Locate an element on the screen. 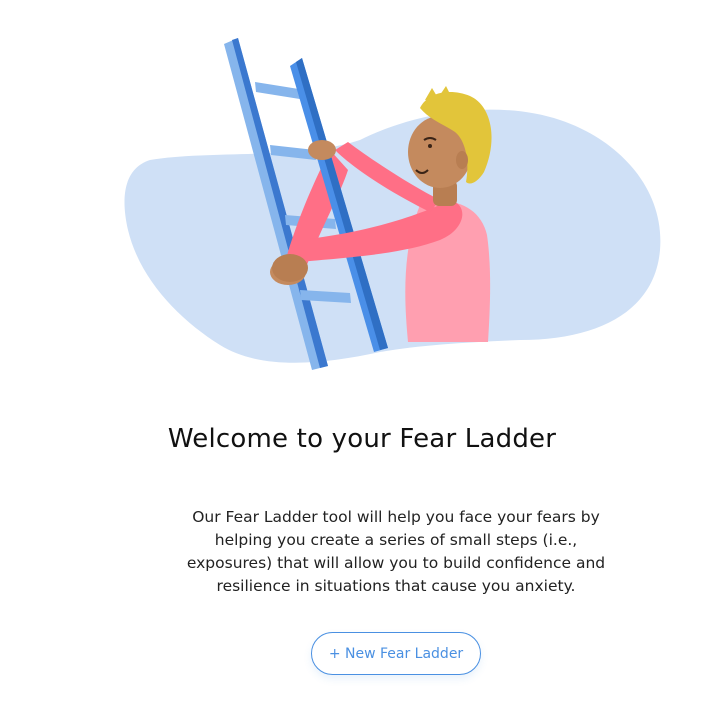 This screenshot has height=711, width=724. right-hand is located at coordinates (322, 150).